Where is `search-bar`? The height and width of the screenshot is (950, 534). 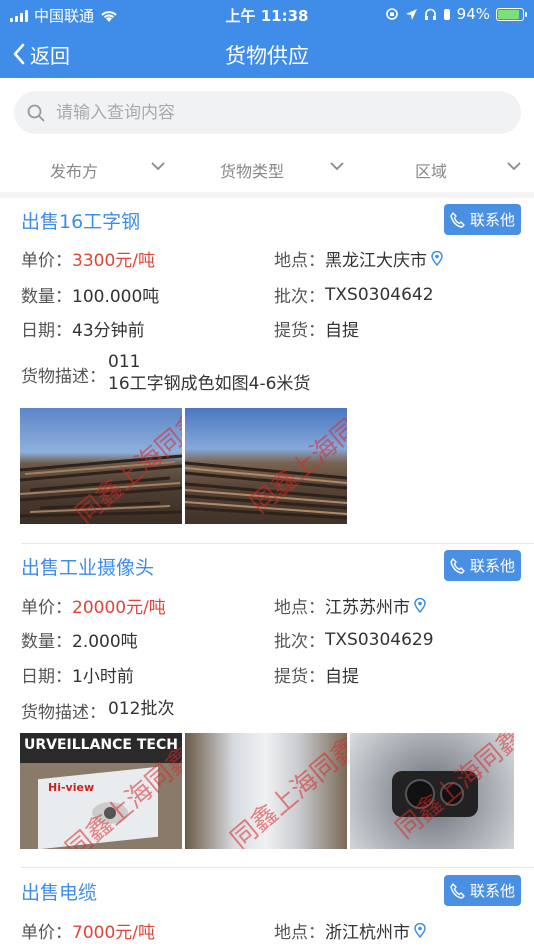 search-bar is located at coordinates (267, 112).